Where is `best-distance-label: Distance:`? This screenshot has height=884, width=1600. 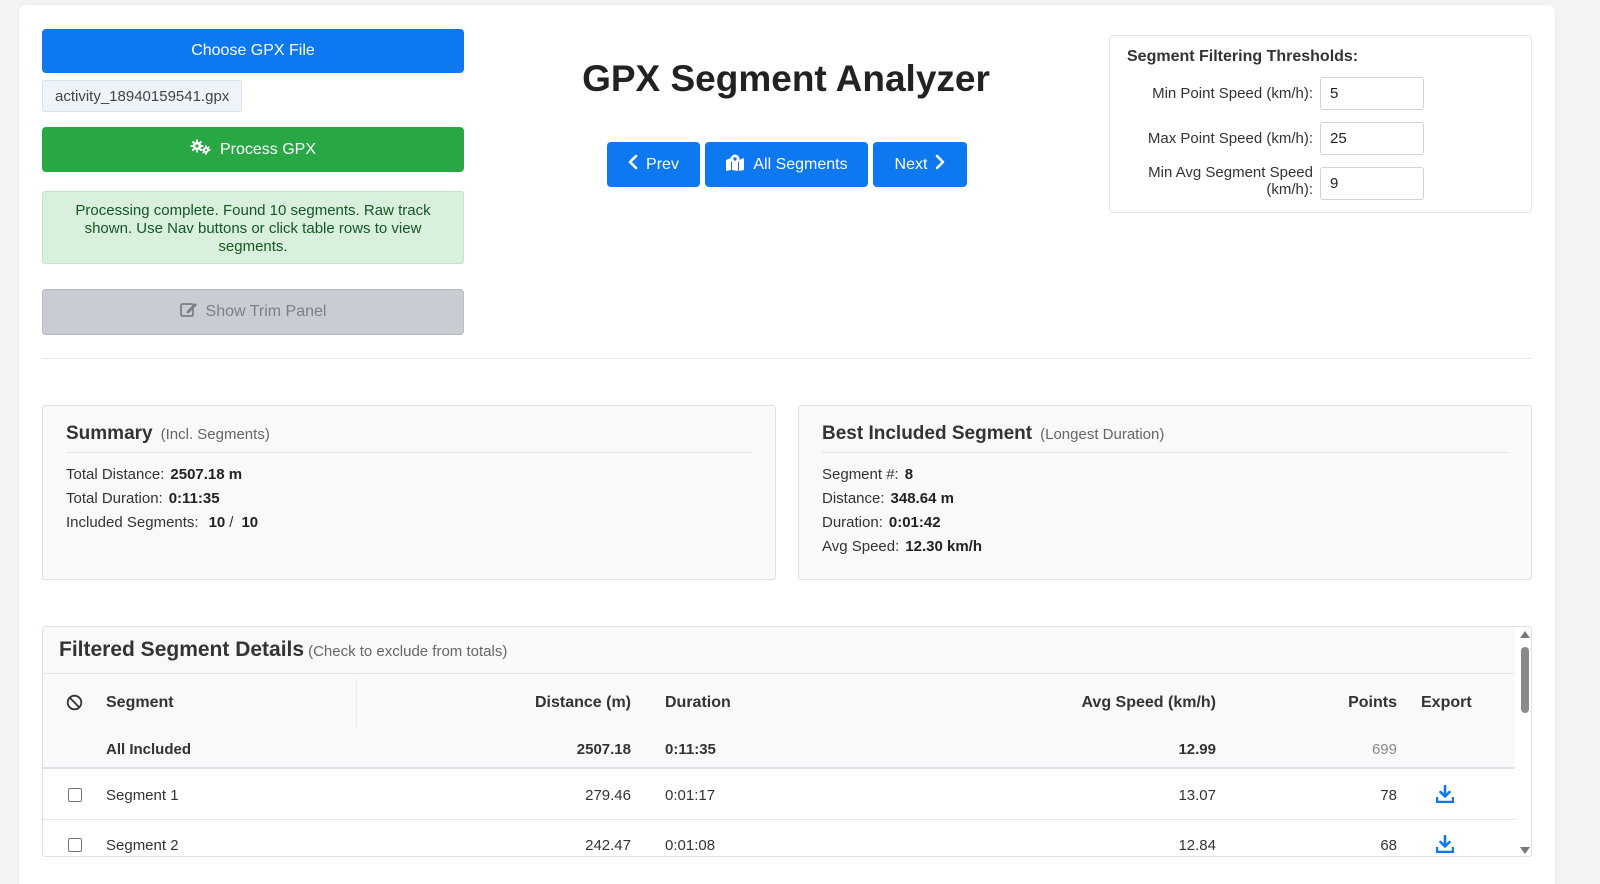
best-distance-label: Distance: is located at coordinates (853, 498).